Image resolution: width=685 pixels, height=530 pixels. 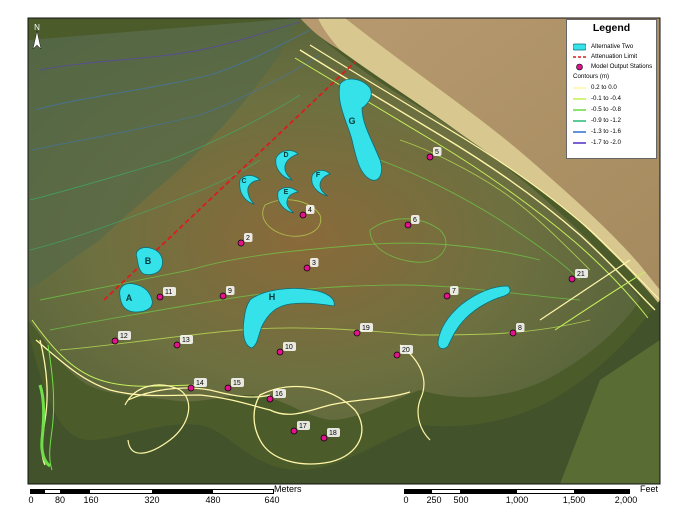 What do you see at coordinates (614, 56) in the screenshot?
I see `legend-attenuation-label: Attenuation Limit` at bounding box center [614, 56].